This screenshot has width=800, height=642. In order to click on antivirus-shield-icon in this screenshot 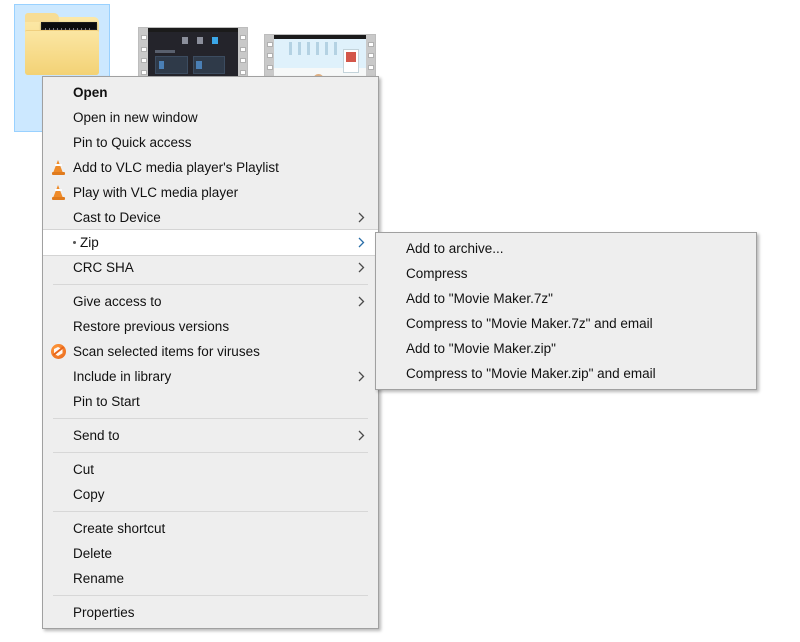, I will do `click(58, 351)`.